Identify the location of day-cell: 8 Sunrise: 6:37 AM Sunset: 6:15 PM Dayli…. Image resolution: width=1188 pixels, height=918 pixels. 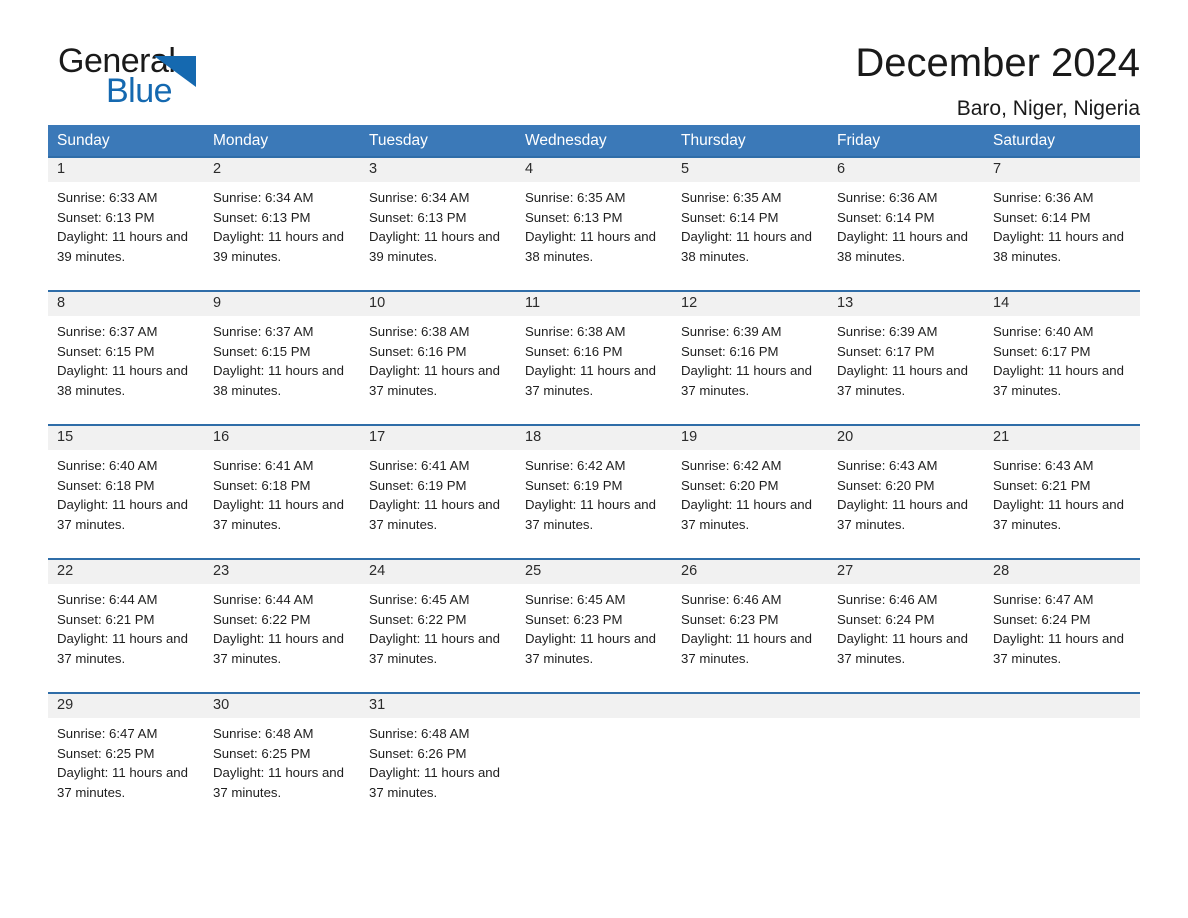
(126, 358).